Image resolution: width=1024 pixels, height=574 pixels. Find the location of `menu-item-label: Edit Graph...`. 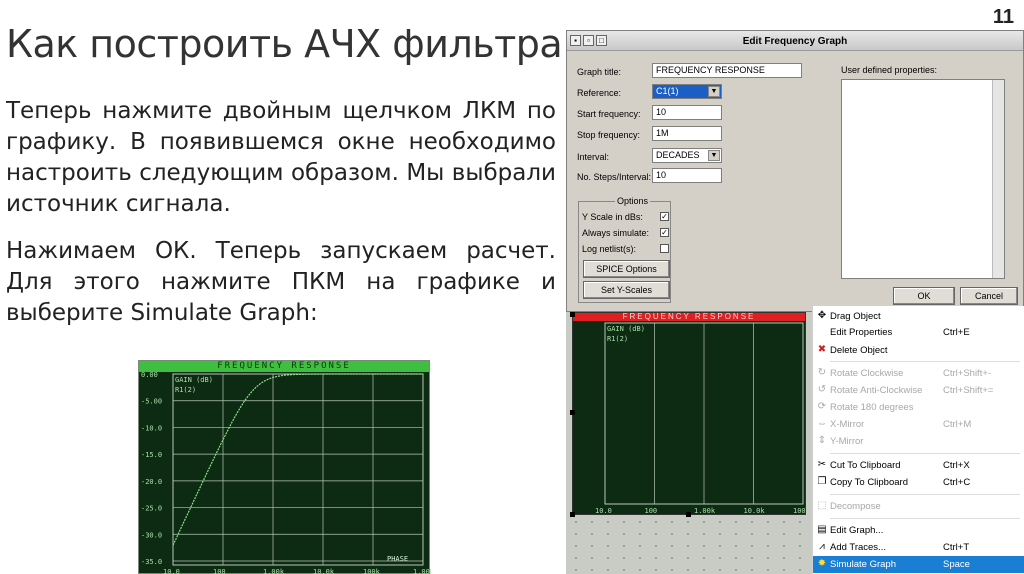

menu-item-label: Edit Graph... is located at coordinates (857, 530).